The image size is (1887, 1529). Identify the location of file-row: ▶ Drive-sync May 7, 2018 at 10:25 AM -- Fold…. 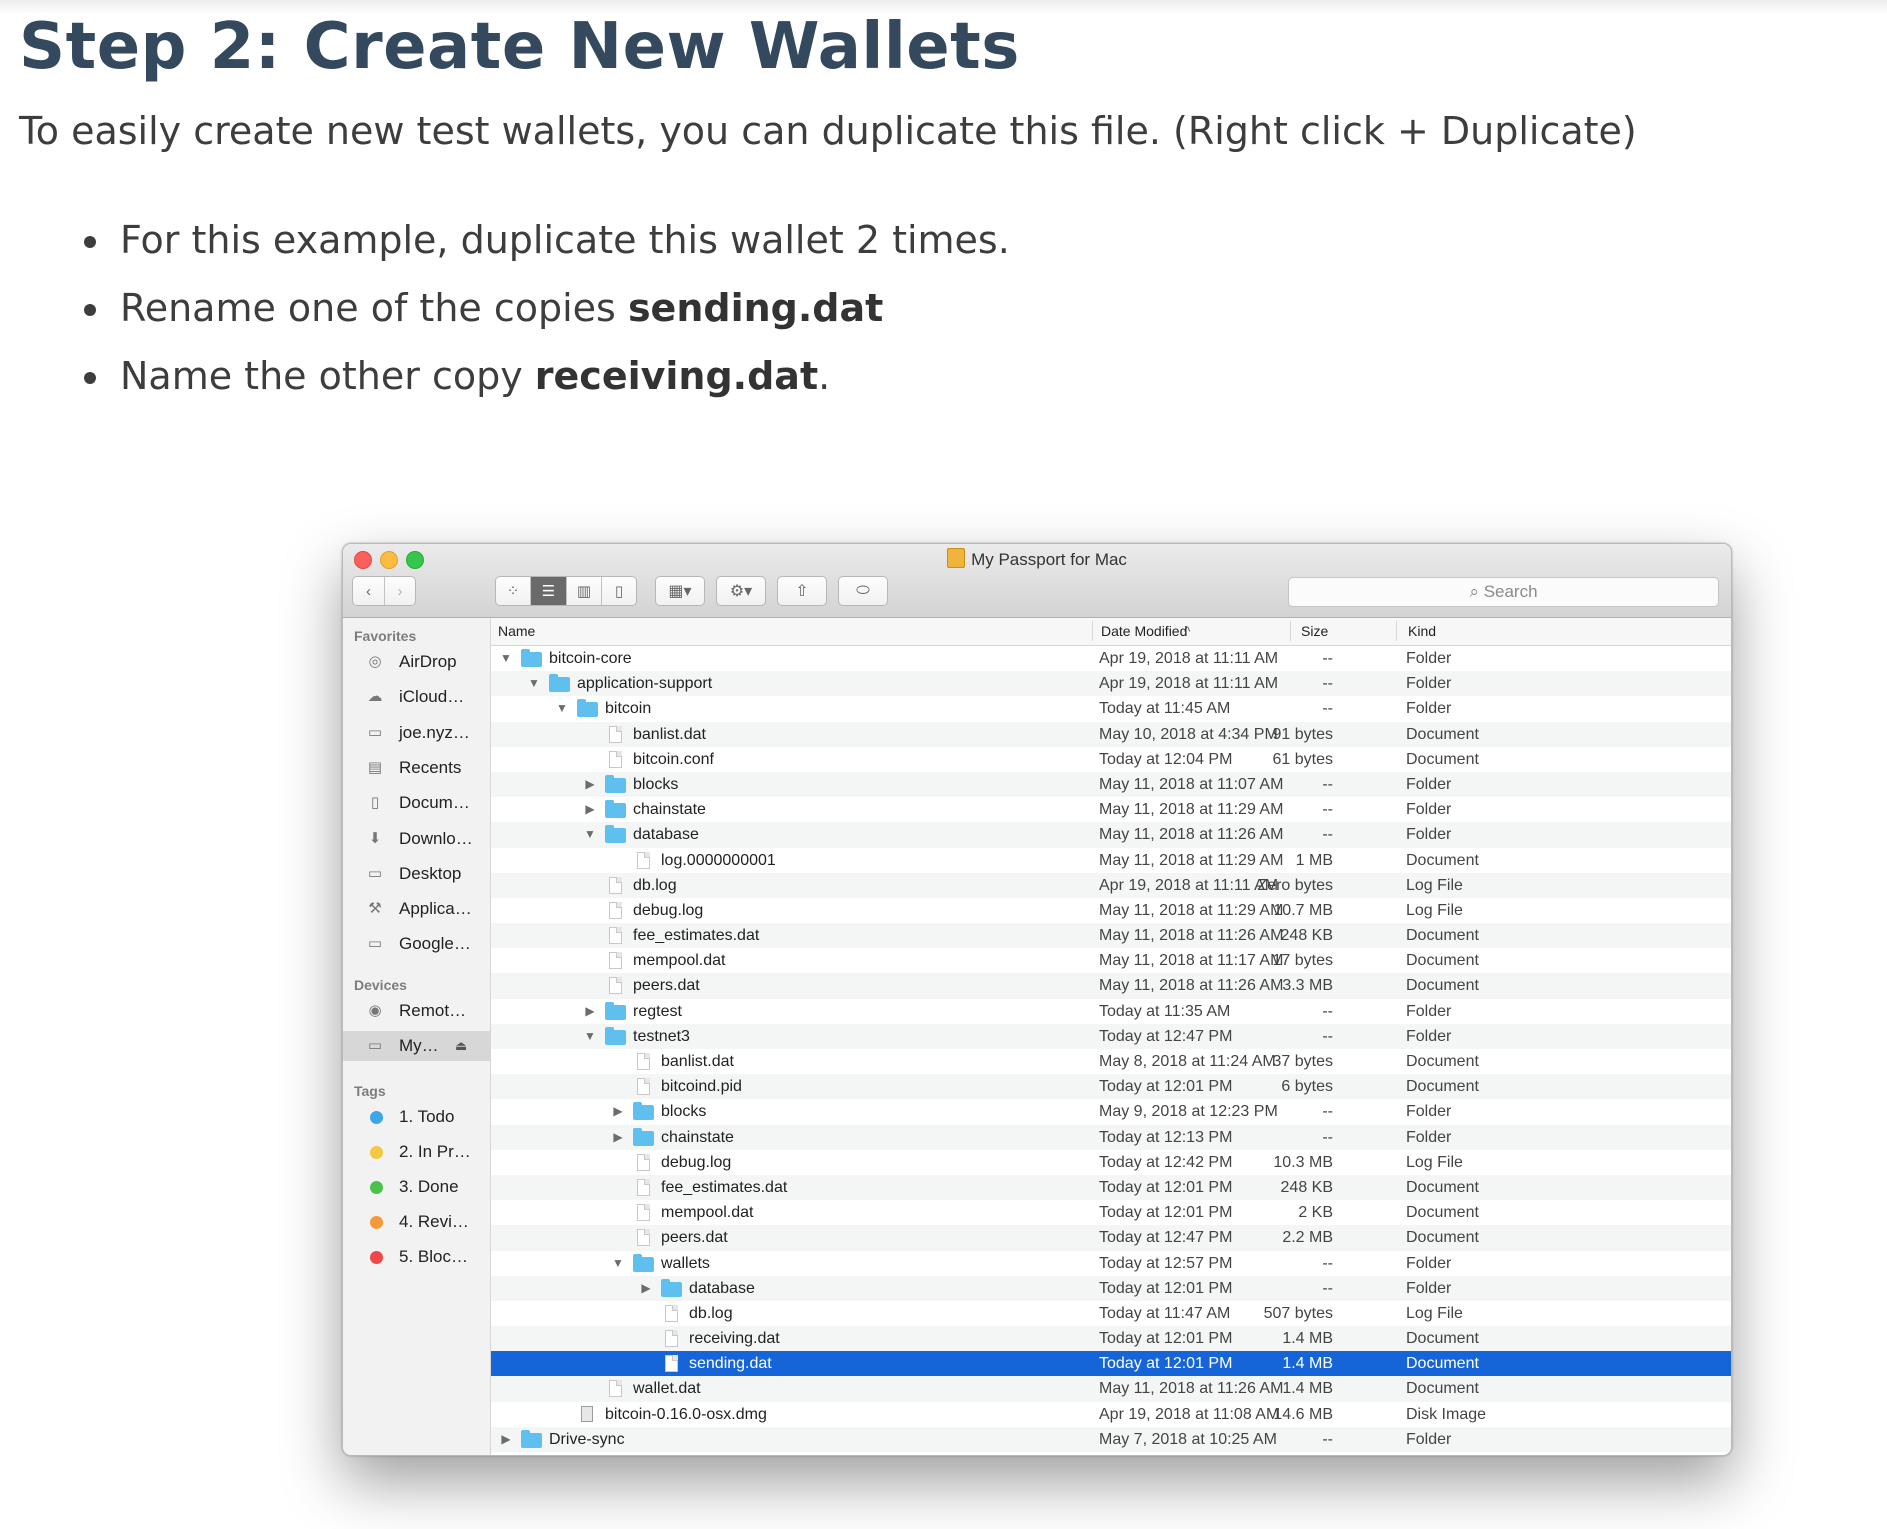
(1111, 1439).